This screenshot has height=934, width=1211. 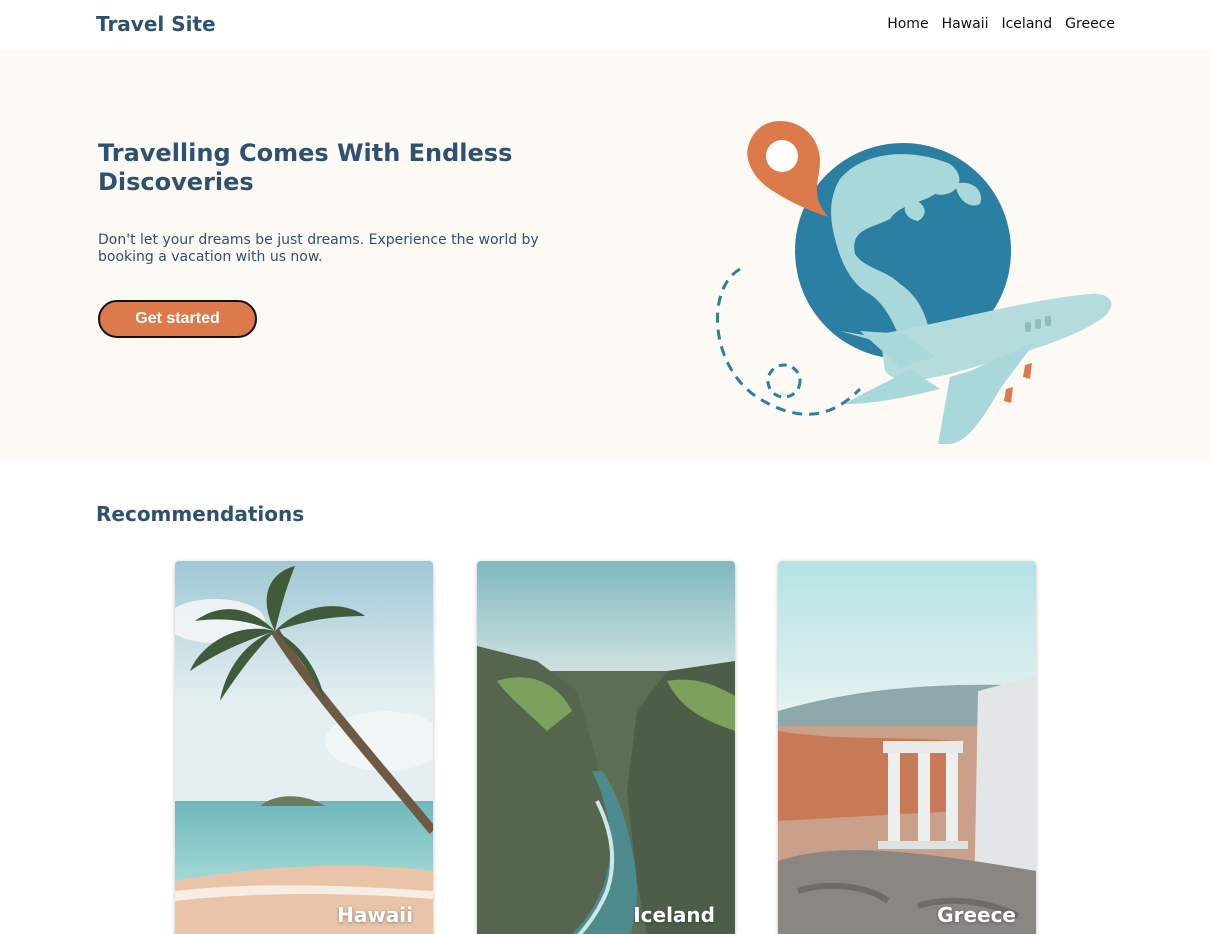 I want to click on card-hawaii: Hawaii, so click(x=304, y=747).